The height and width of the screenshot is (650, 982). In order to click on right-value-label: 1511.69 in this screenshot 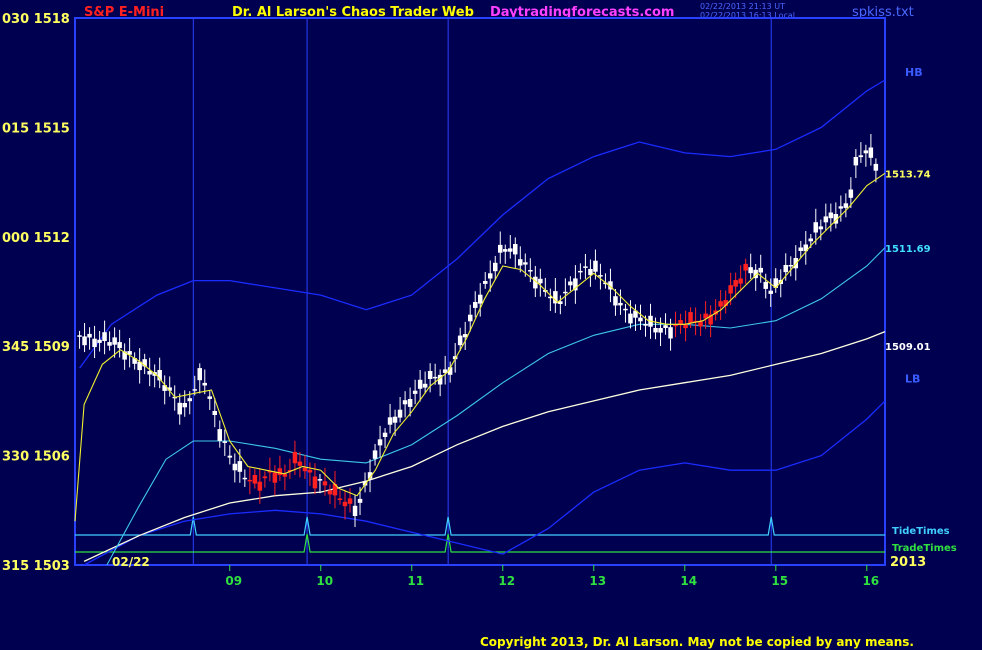, I will do `click(908, 249)`.